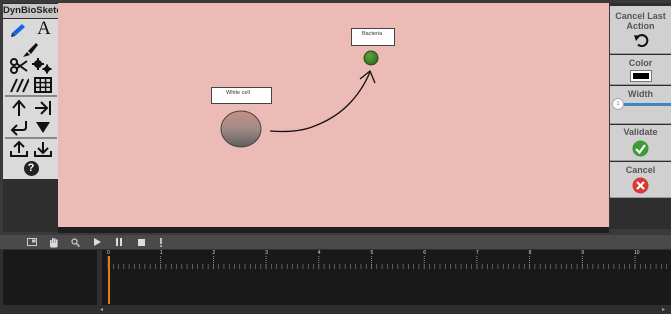  I want to click on play-icon, so click(97, 242).